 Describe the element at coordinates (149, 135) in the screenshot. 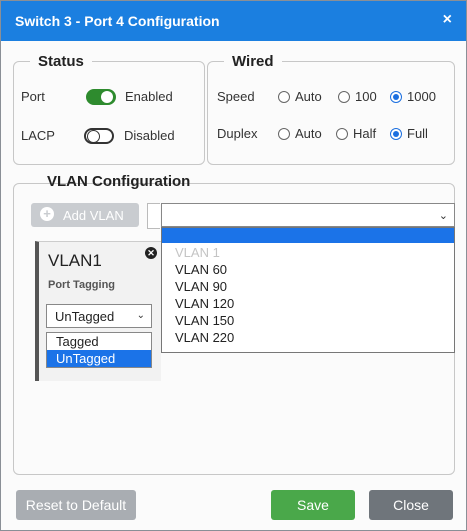

I see `lacp-state: Disabled` at that location.